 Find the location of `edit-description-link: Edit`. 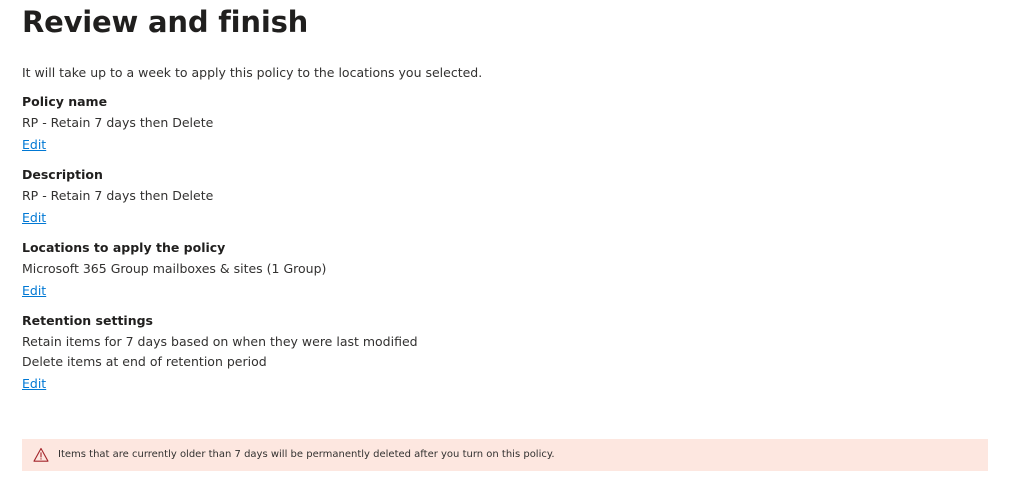

edit-description-link: Edit is located at coordinates (34, 218).